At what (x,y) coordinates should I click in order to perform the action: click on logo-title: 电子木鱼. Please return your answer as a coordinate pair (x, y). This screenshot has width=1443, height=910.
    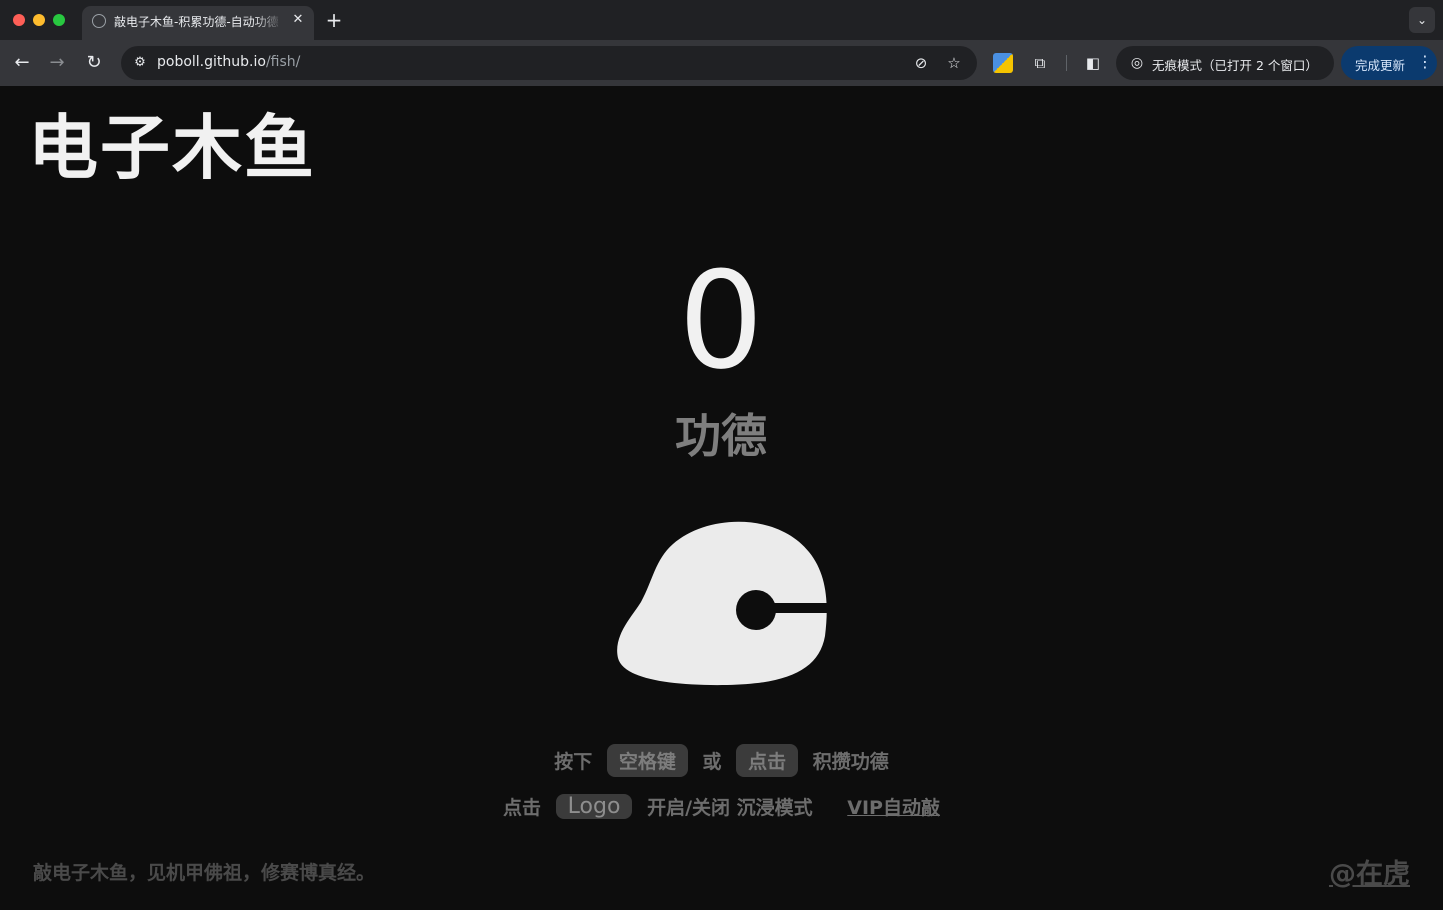
    Looking at the image, I should click on (172, 148).